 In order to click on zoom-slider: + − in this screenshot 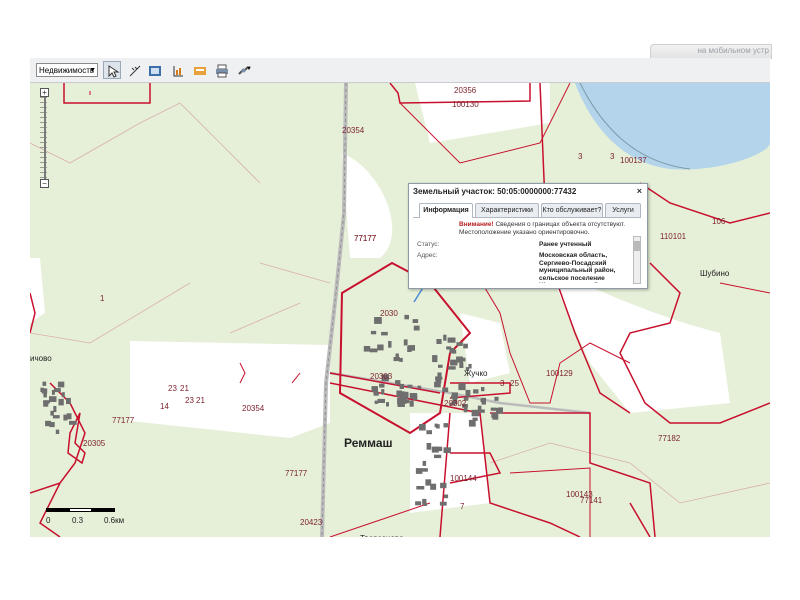, I will do `click(45, 138)`.